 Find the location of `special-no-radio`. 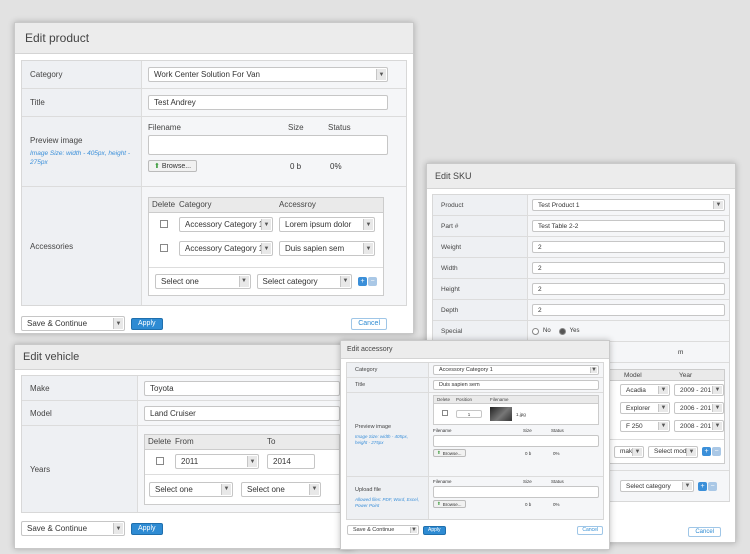

special-no-radio is located at coordinates (535, 331).